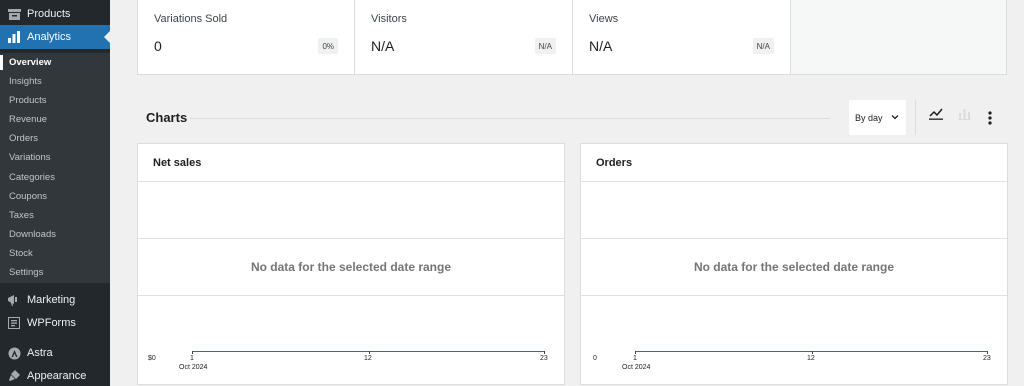 The height and width of the screenshot is (386, 1024). What do you see at coordinates (55, 81) in the screenshot?
I see `submenu-insights: Insights` at bounding box center [55, 81].